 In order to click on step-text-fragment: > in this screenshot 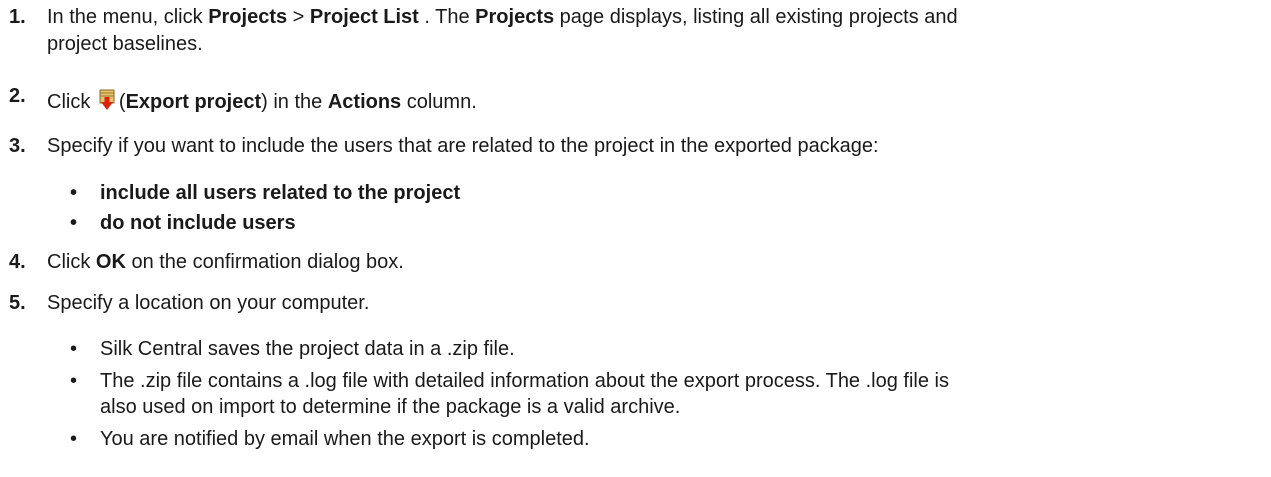, I will do `click(298, 17)`.